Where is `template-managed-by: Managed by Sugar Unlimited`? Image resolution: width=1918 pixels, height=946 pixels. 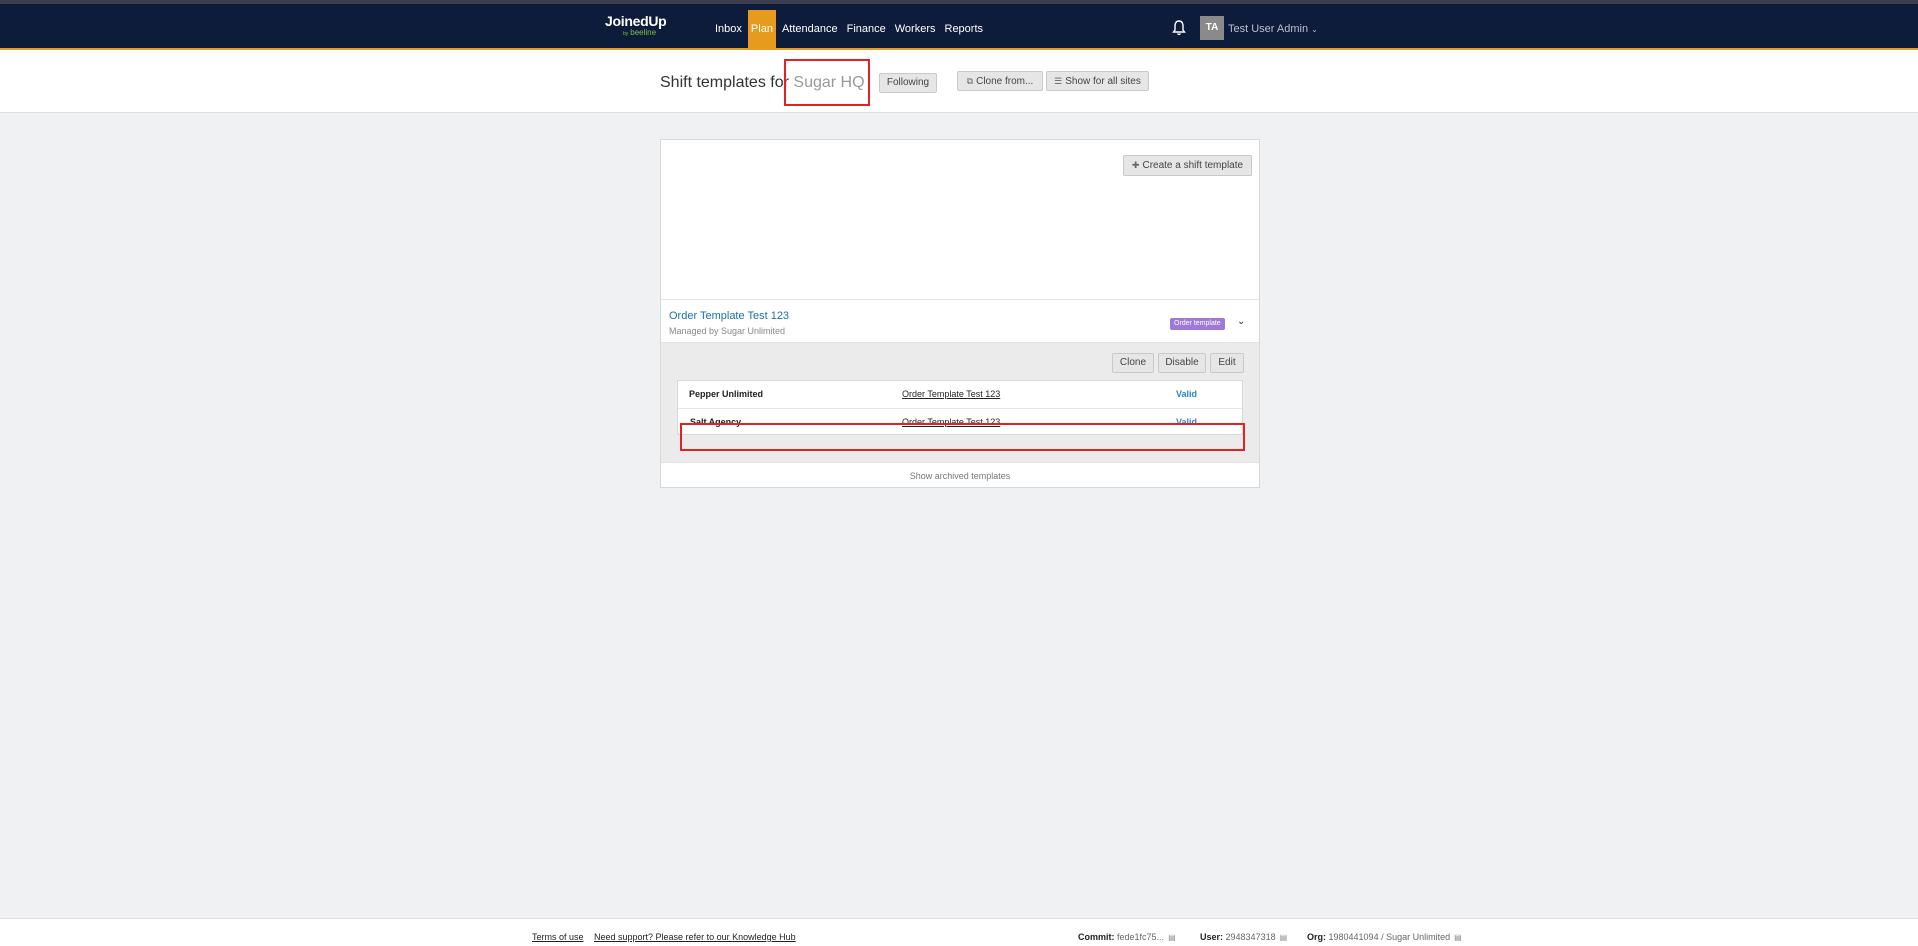
template-managed-by: Managed by Sugar Unlimited is located at coordinates (727, 331).